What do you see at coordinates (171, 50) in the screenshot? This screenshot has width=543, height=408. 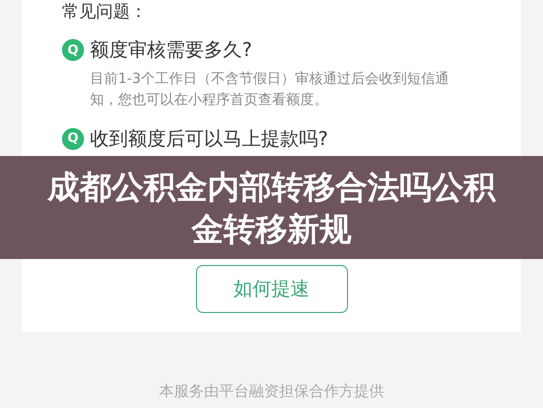 I see `question-text: 额度审核需要多久?` at bounding box center [171, 50].